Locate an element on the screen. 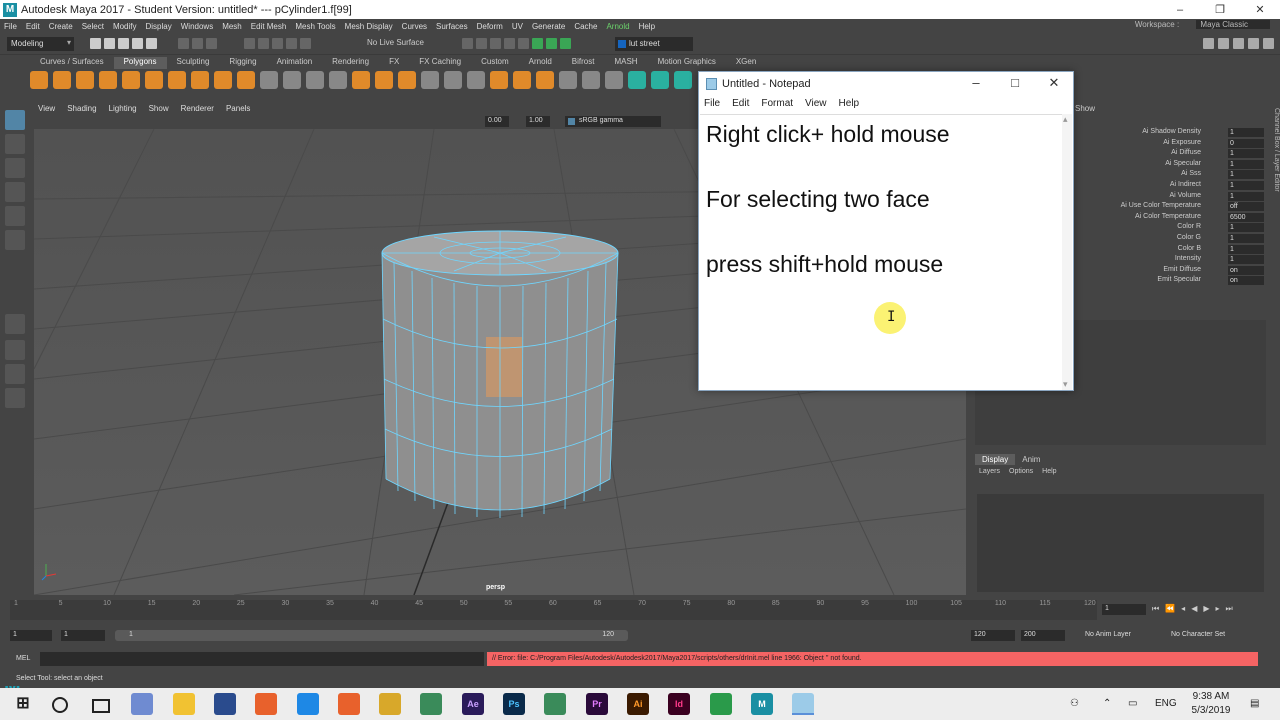 Image resolution: width=1280 pixels, height=720 pixels. script-language-toggle: MEL is located at coordinates (23, 658).